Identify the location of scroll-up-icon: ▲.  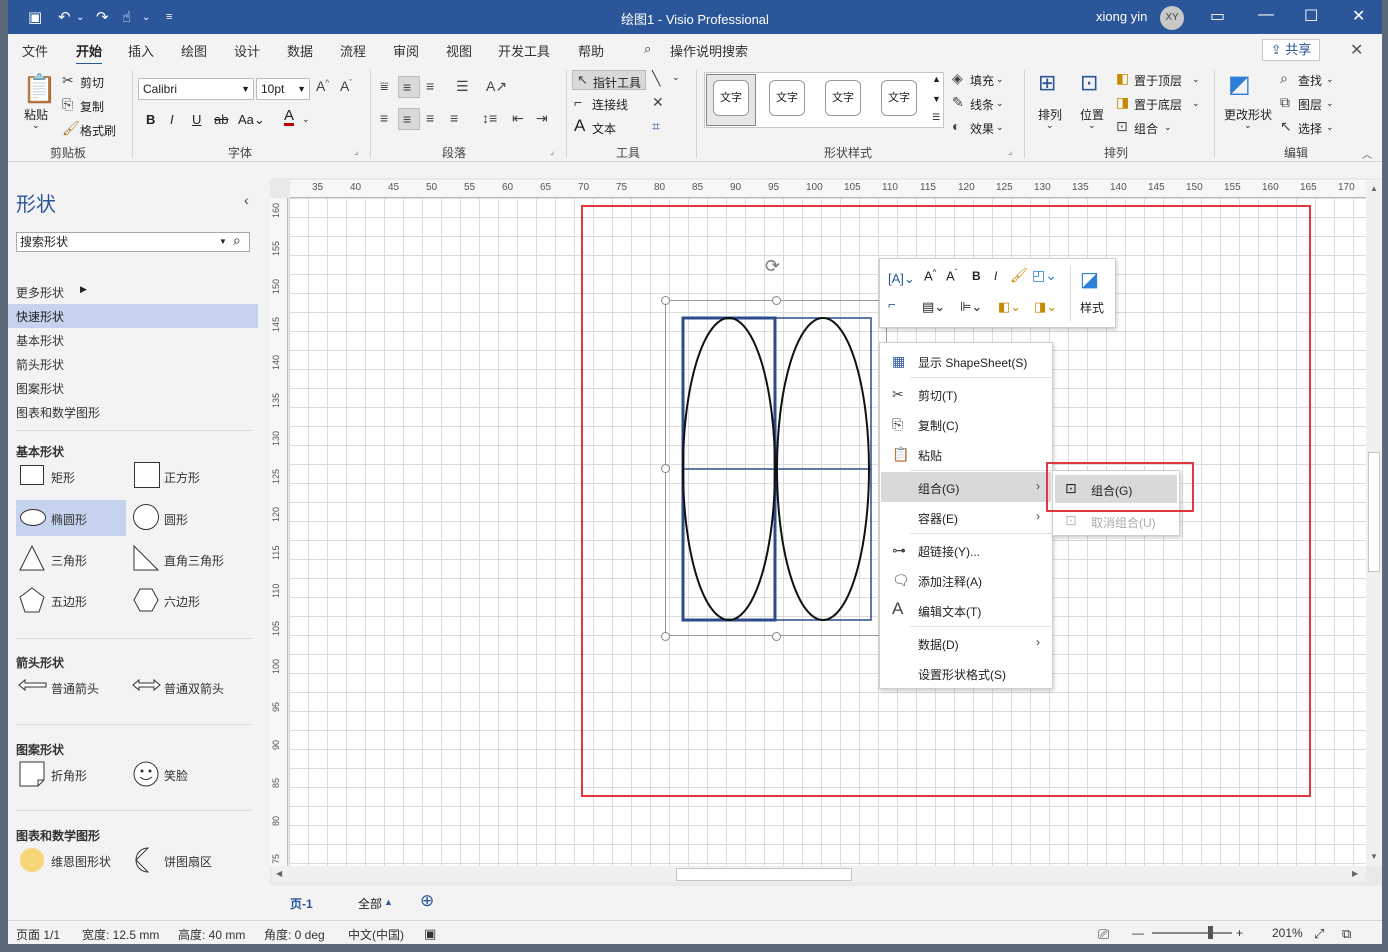
(1374, 188).